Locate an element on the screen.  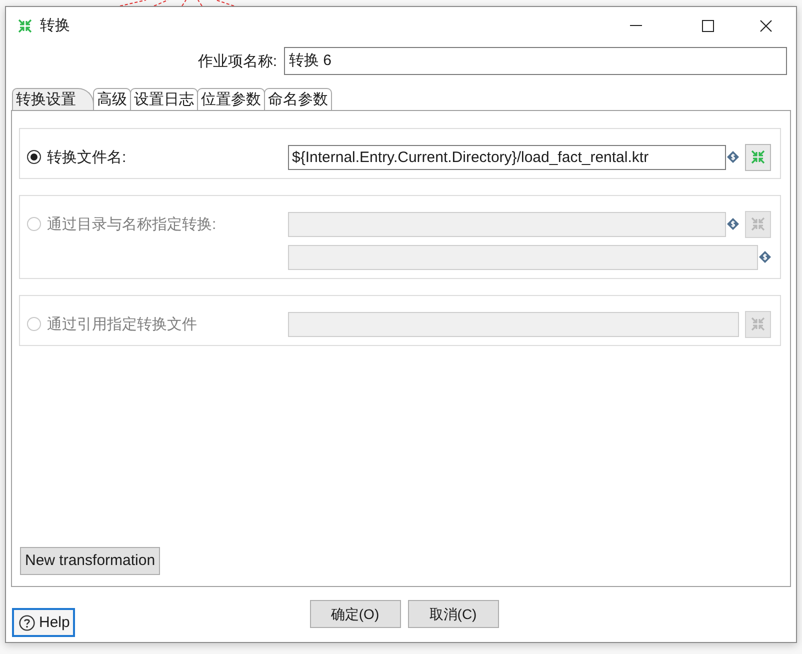
minimize-icon is located at coordinates (636, 25).